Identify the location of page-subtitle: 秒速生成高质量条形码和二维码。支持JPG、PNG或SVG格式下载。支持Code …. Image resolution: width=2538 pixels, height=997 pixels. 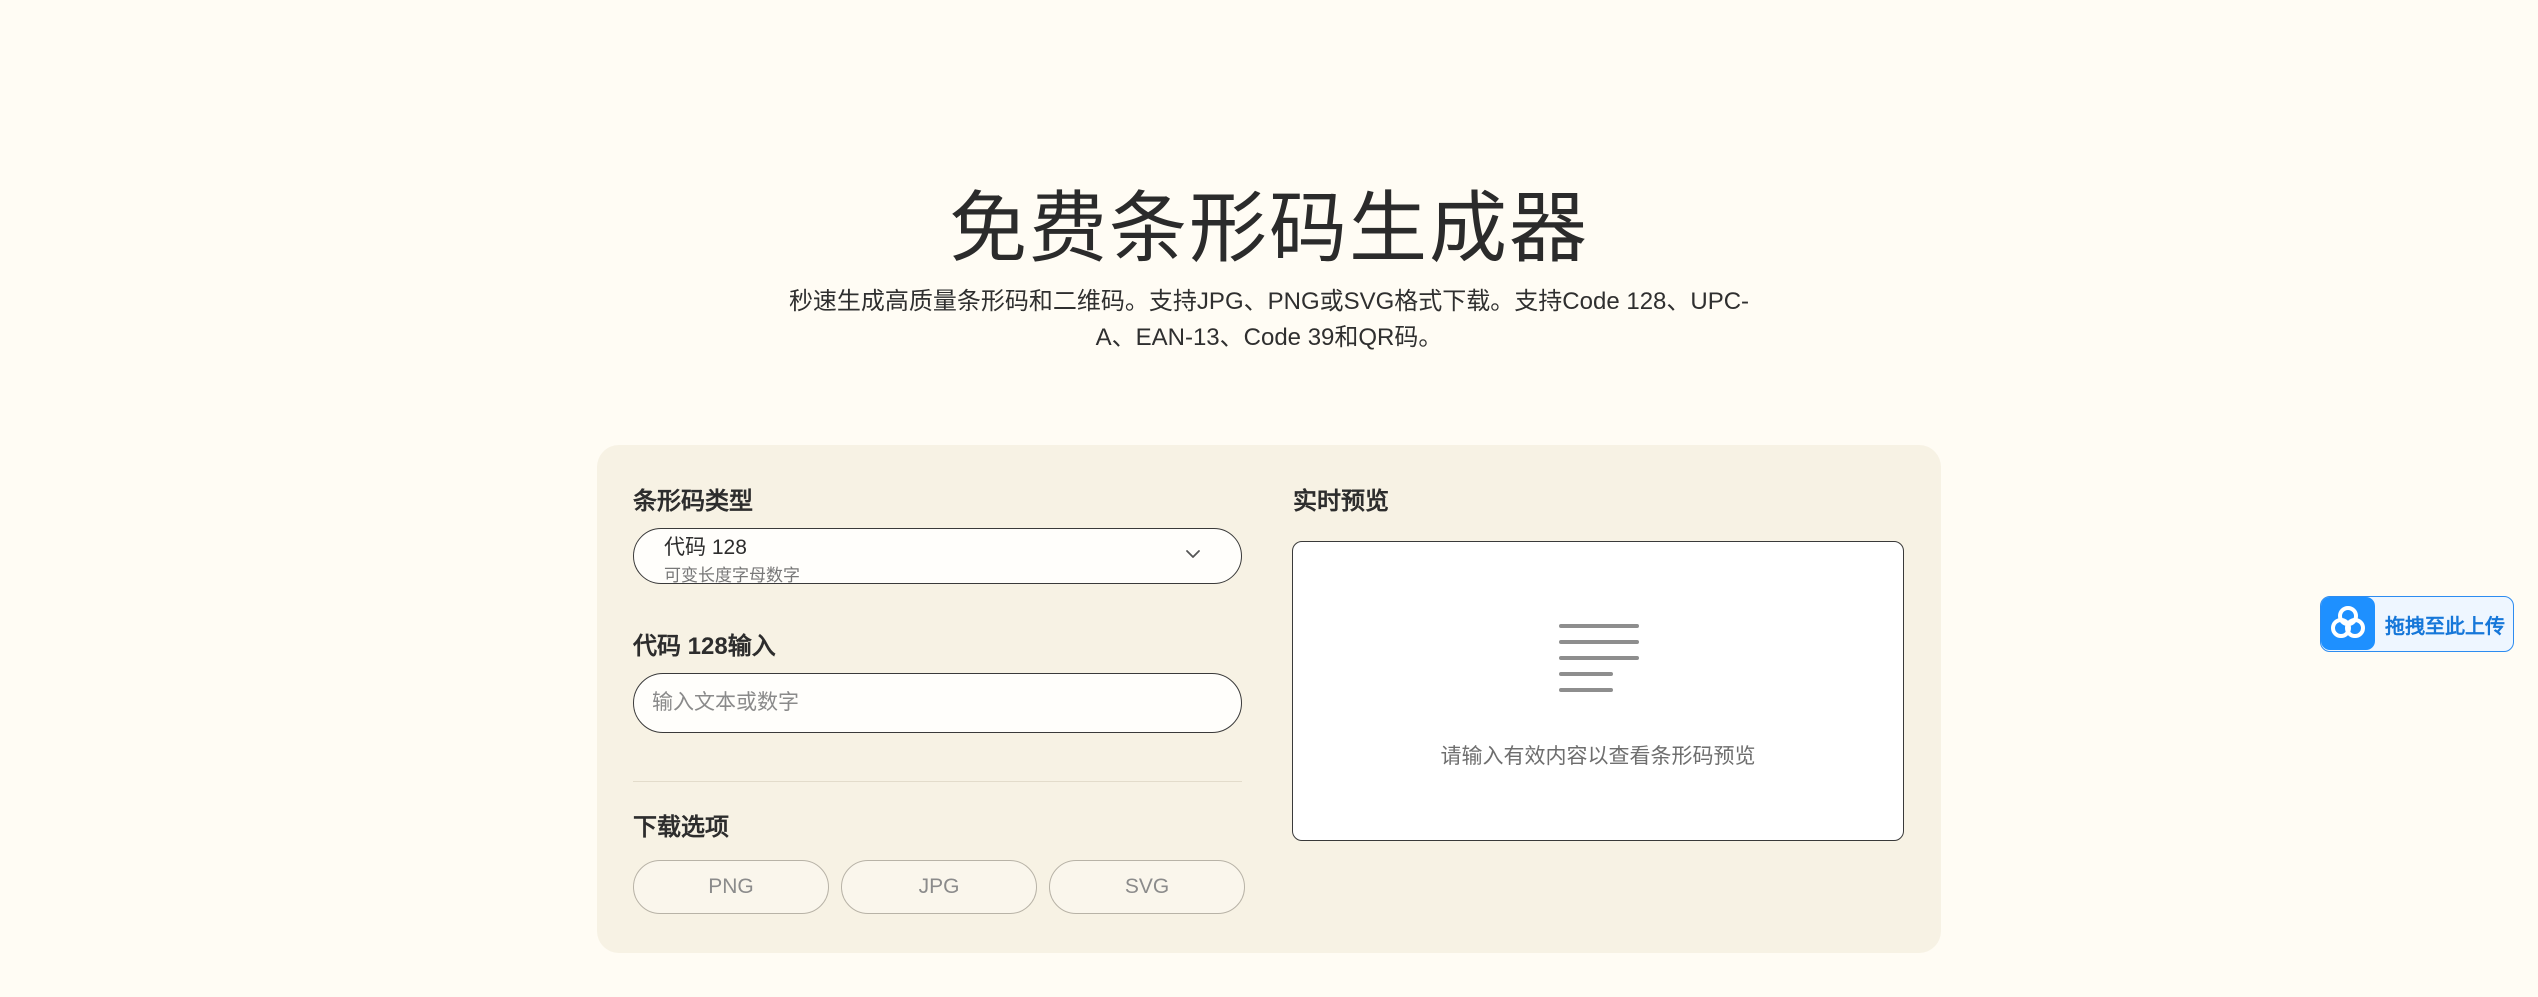
(1269, 319).